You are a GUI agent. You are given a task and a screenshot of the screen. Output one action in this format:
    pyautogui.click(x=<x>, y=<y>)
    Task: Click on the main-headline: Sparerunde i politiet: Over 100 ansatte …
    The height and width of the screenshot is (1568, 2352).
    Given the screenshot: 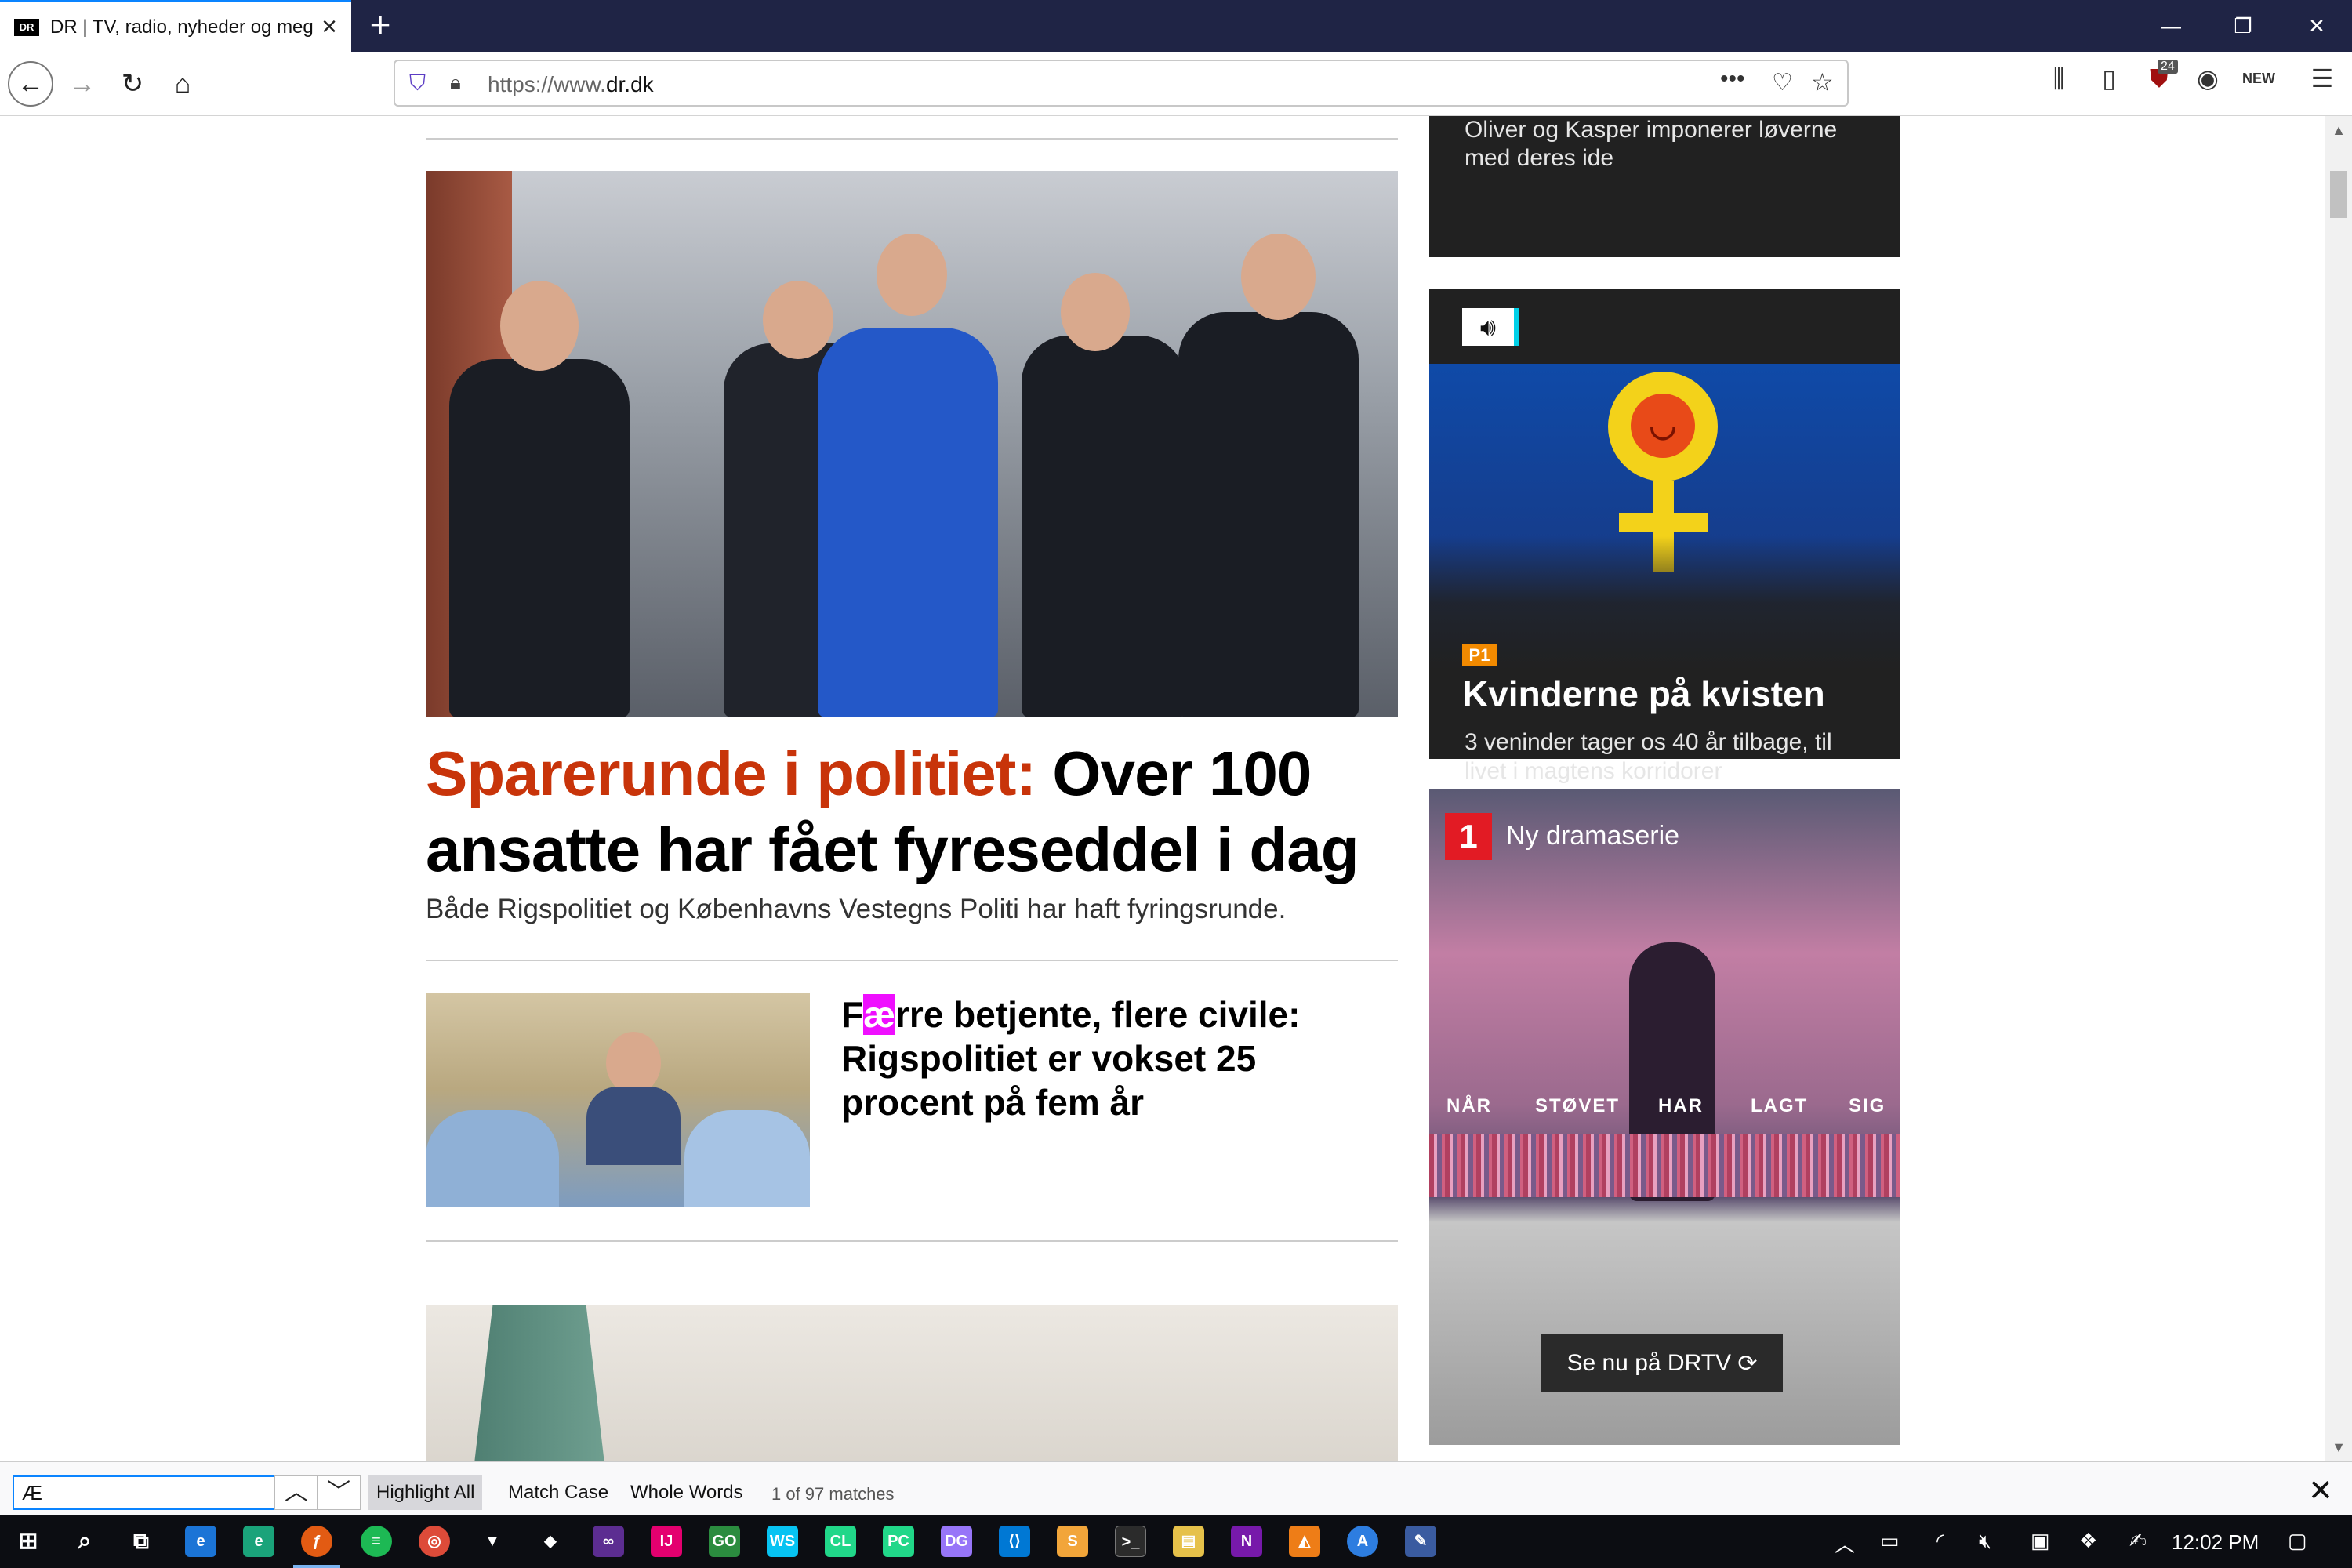 What is the action you would take?
    pyautogui.click(x=920, y=811)
    